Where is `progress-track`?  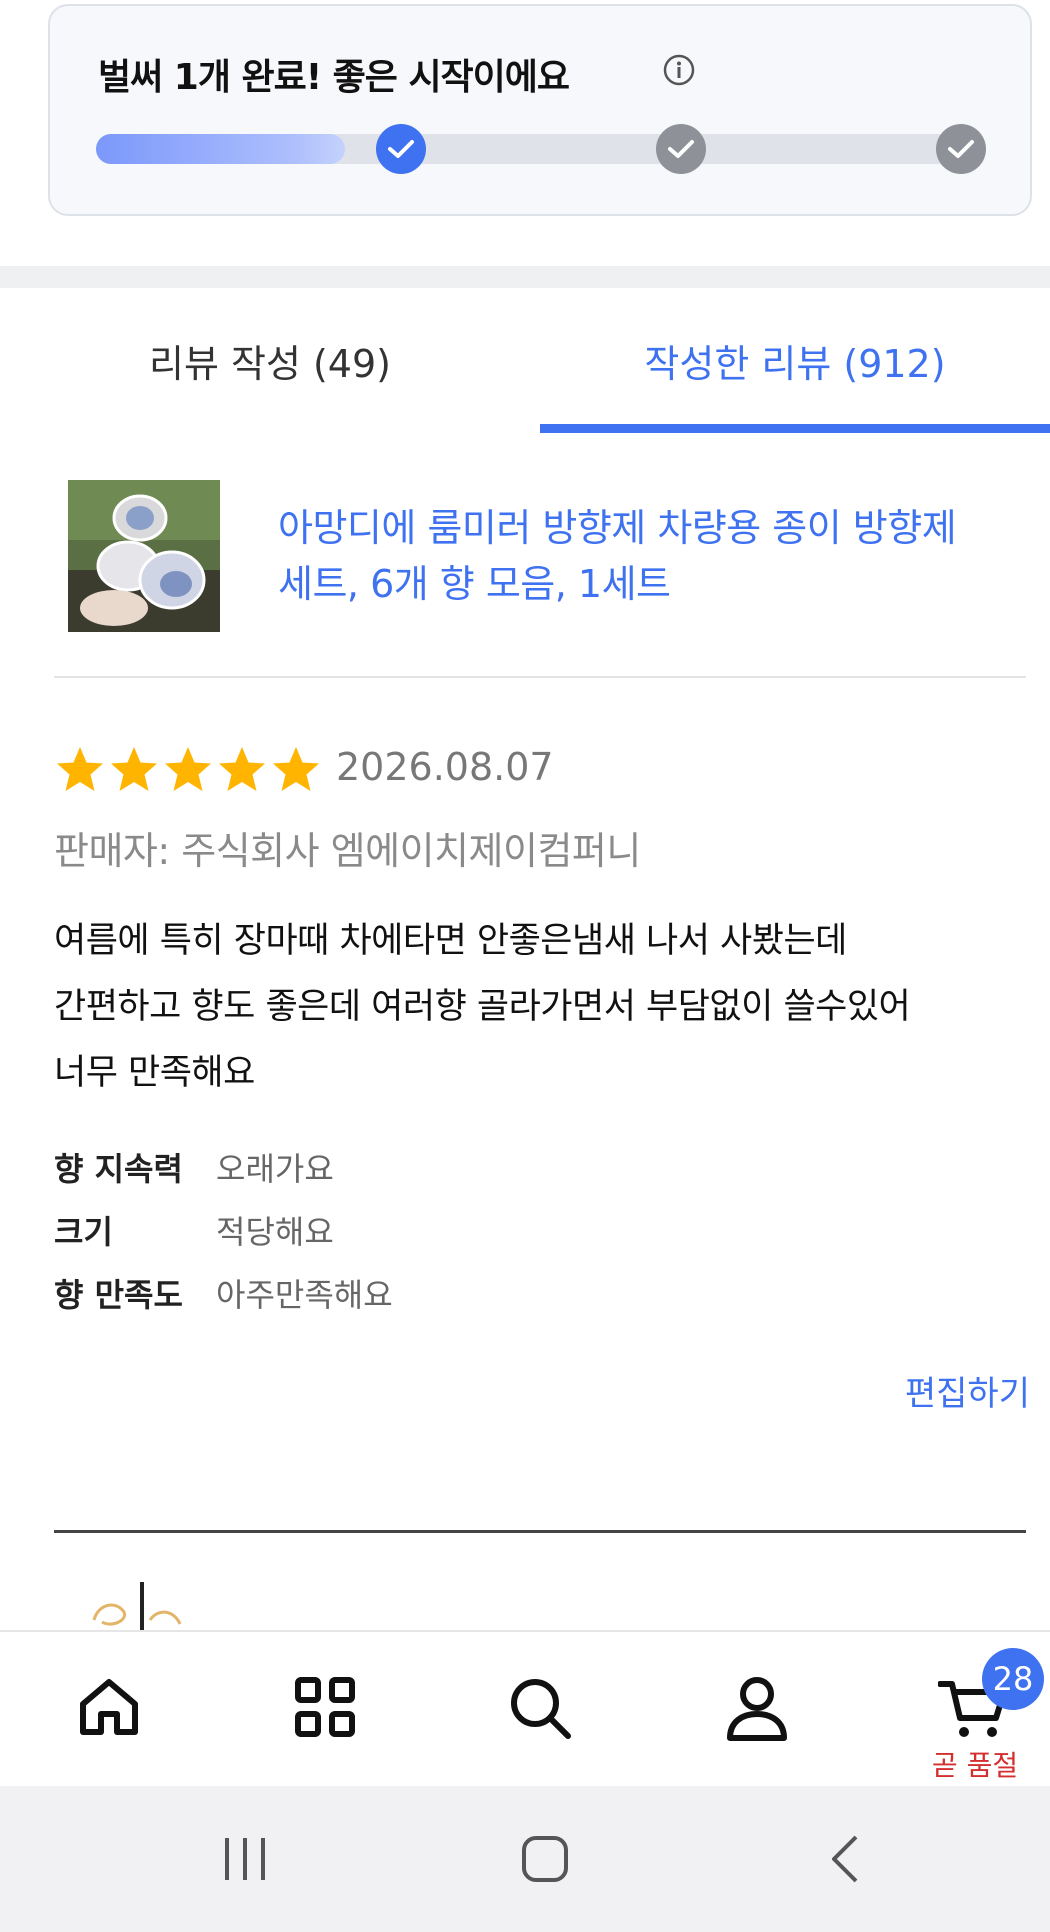
progress-track is located at coordinates (541, 149).